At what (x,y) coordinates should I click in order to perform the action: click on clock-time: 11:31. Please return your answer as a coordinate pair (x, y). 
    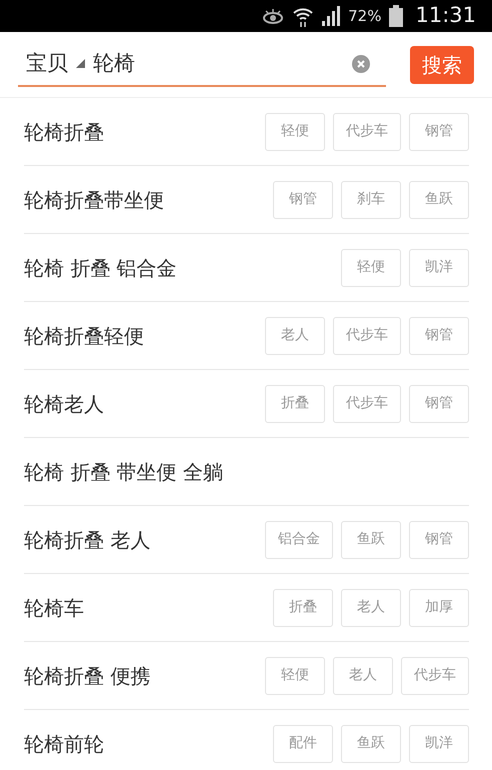
    Looking at the image, I should click on (445, 16).